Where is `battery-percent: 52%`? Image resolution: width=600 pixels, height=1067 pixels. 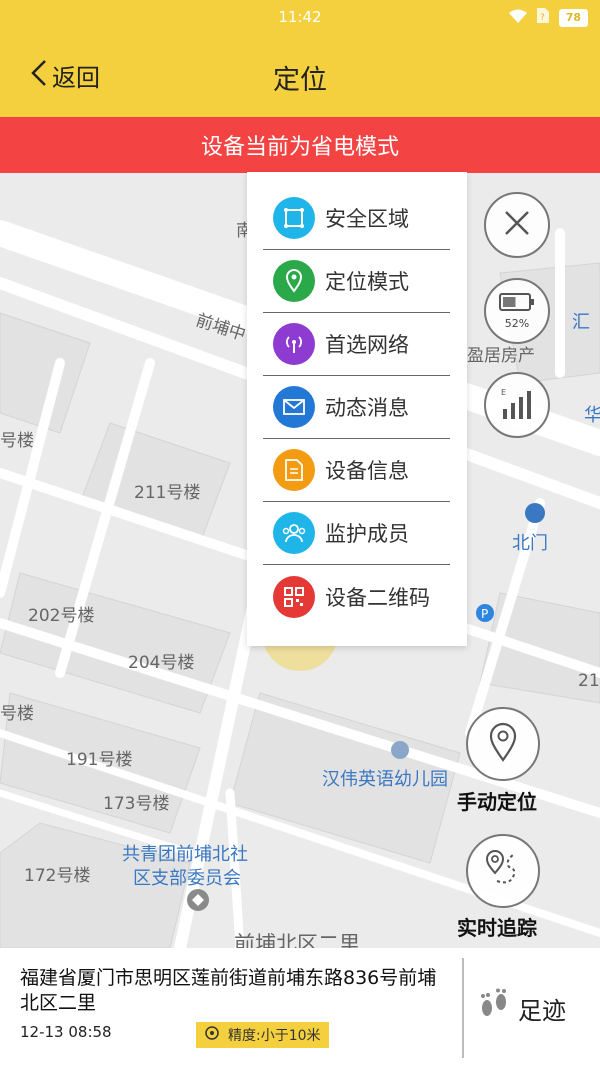 battery-percent: 52% is located at coordinates (517, 323).